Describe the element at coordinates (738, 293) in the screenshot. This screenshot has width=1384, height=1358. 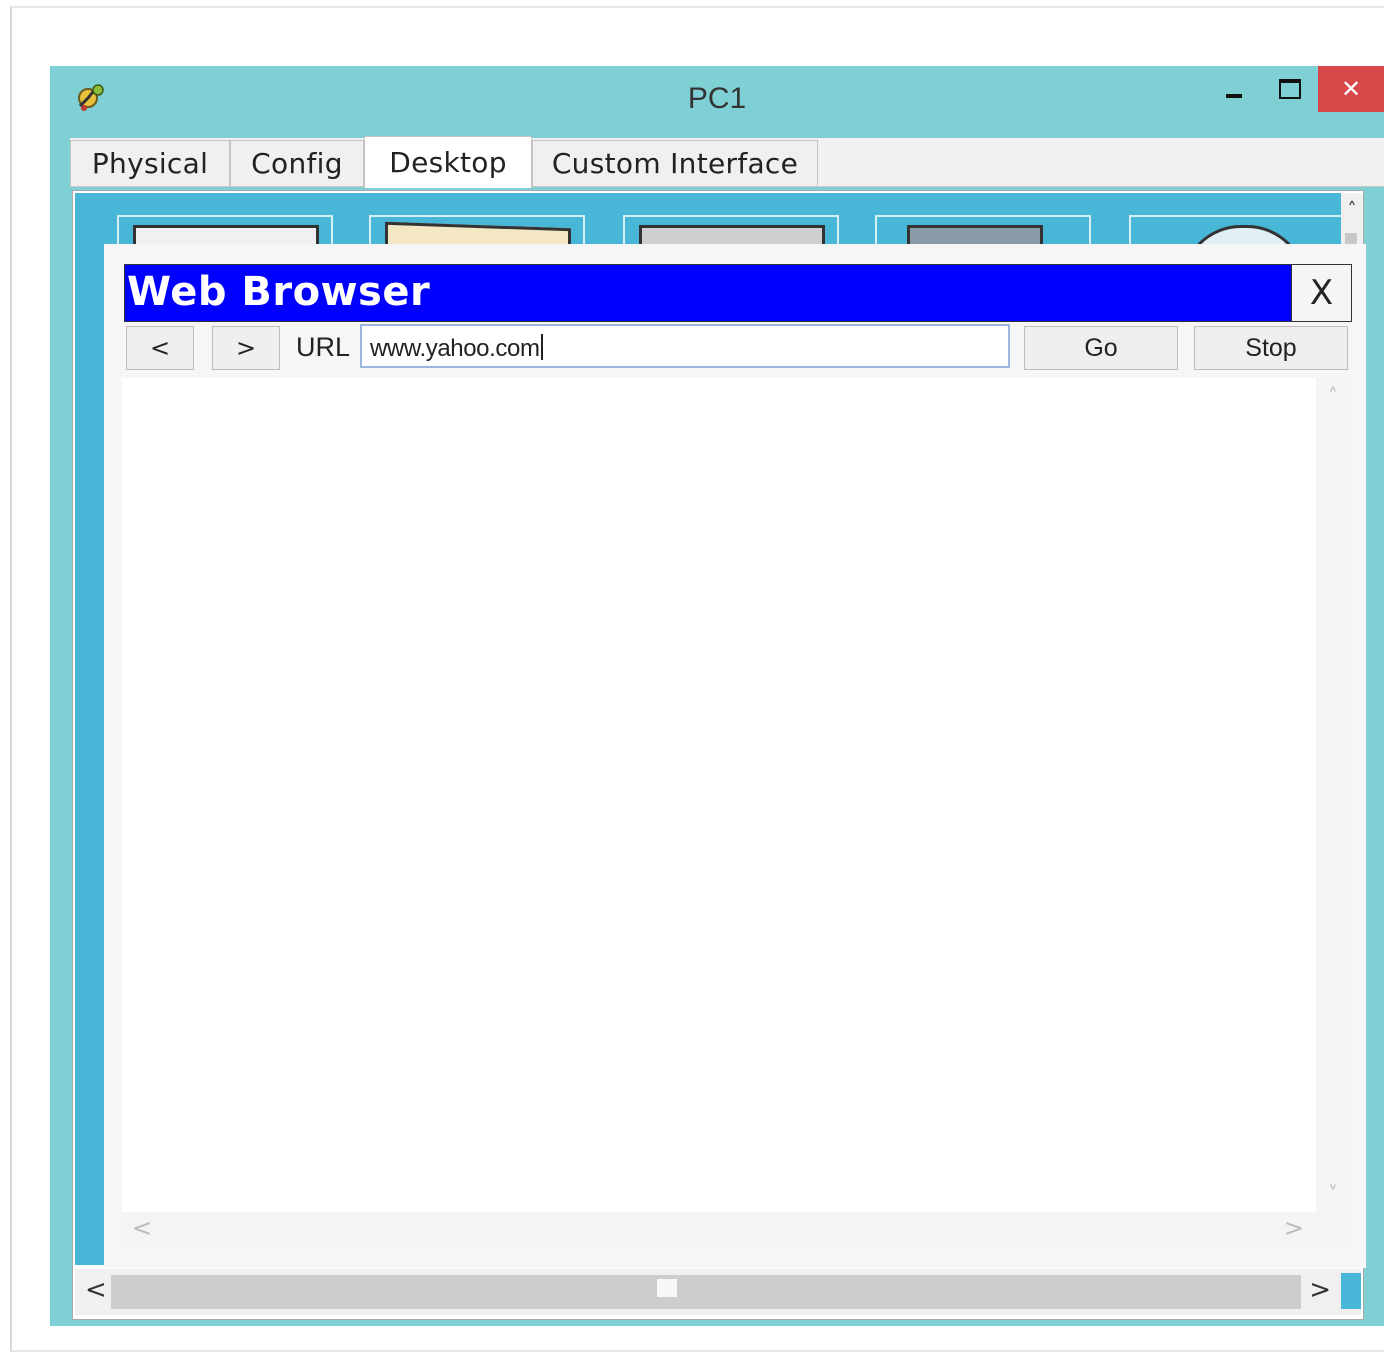
I see `browser-titlebar: Web Browser X` at that location.